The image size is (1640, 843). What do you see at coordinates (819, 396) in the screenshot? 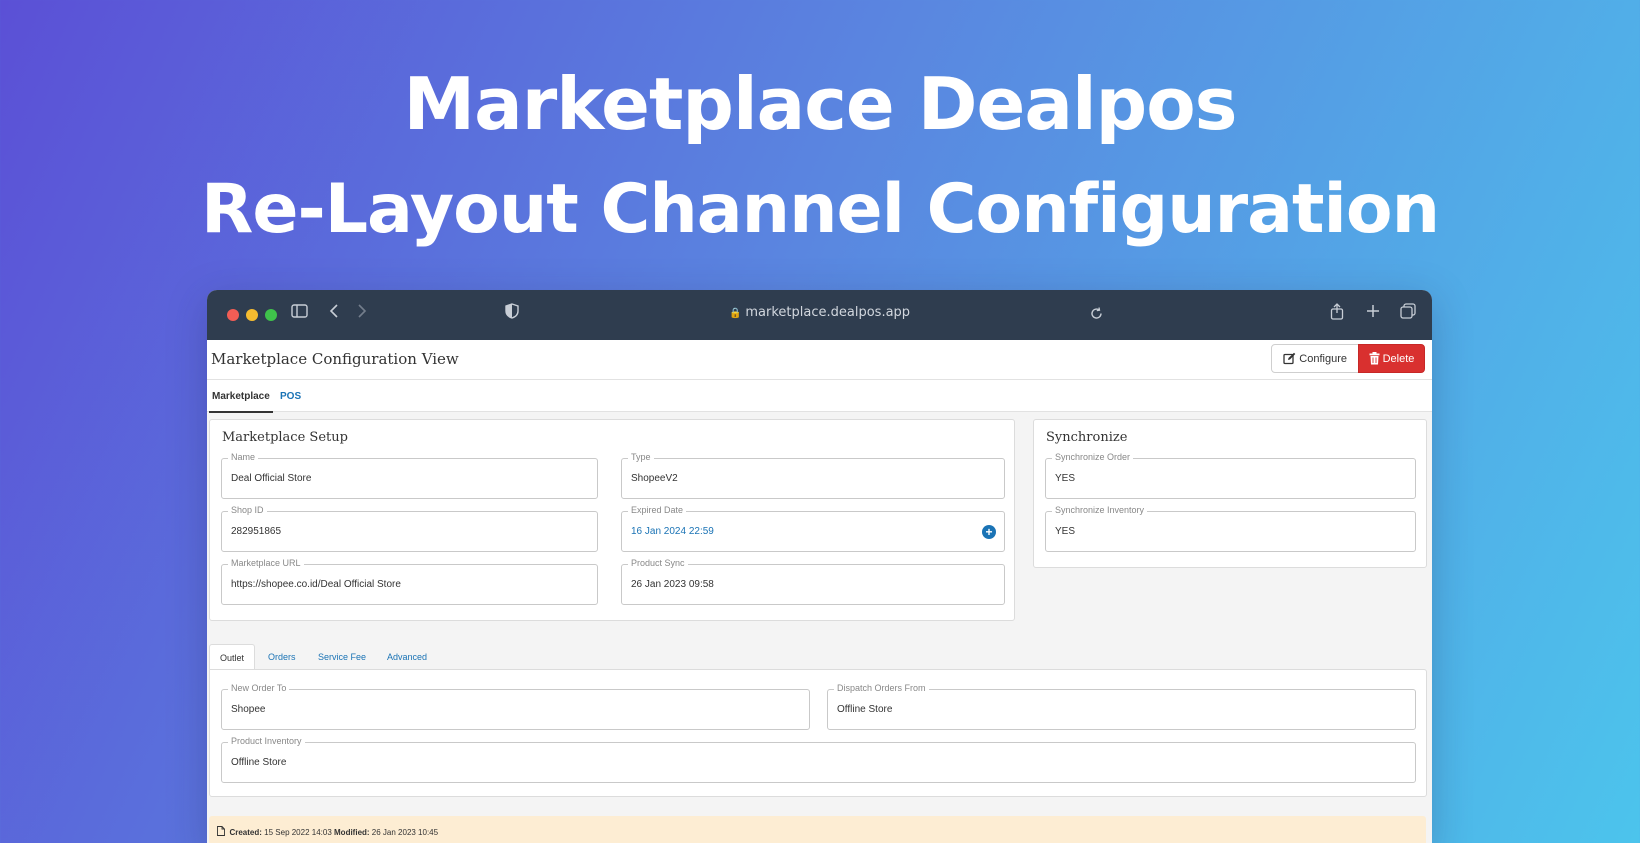
I see `top-tabs: Marketplace POS` at bounding box center [819, 396].